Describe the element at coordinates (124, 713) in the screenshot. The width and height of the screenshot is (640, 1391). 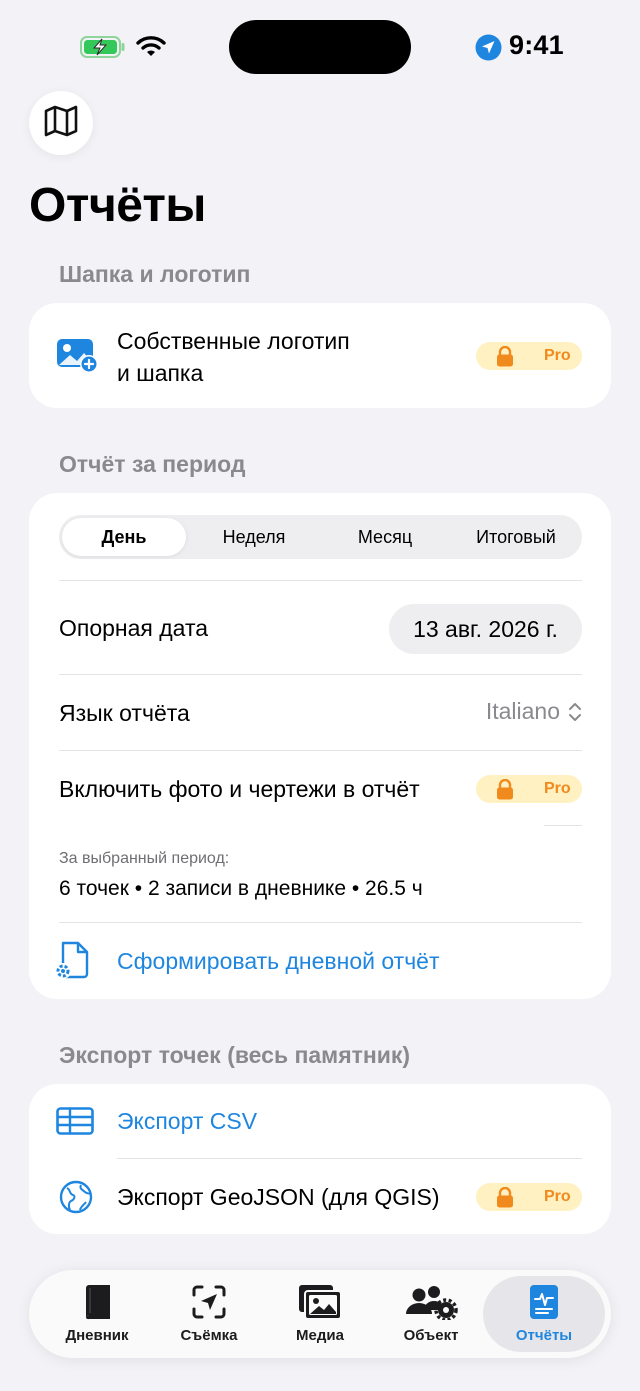
I see `report-language-label: Язык отчёта` at that location.